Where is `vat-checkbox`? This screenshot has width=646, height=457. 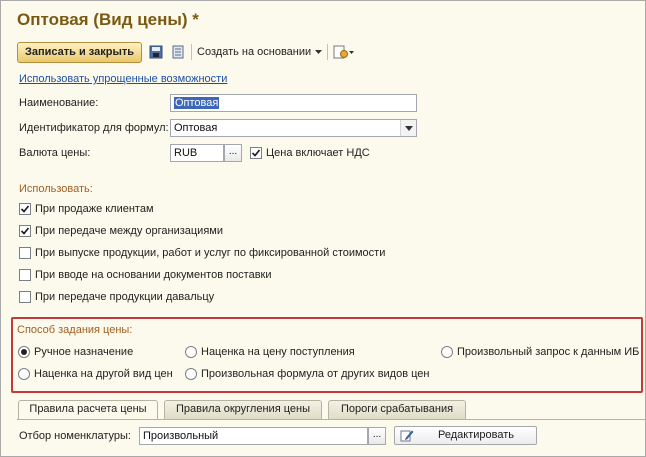
vat-checkbox is located at coordinates (256, 153).